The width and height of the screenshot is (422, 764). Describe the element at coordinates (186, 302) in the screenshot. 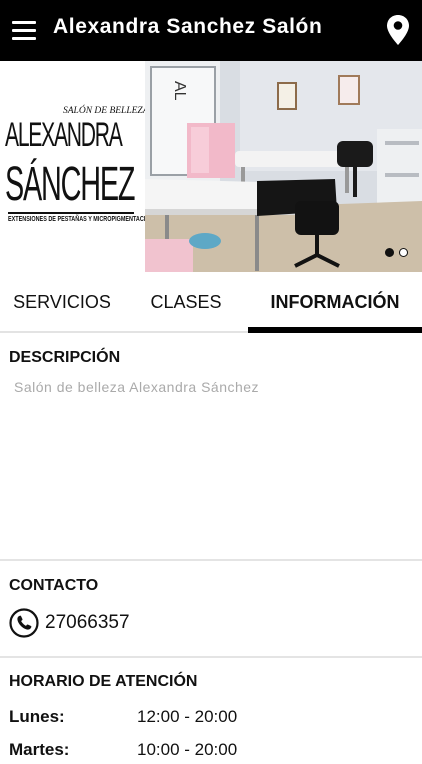

I see `tab-clases: CLASES` at that location.